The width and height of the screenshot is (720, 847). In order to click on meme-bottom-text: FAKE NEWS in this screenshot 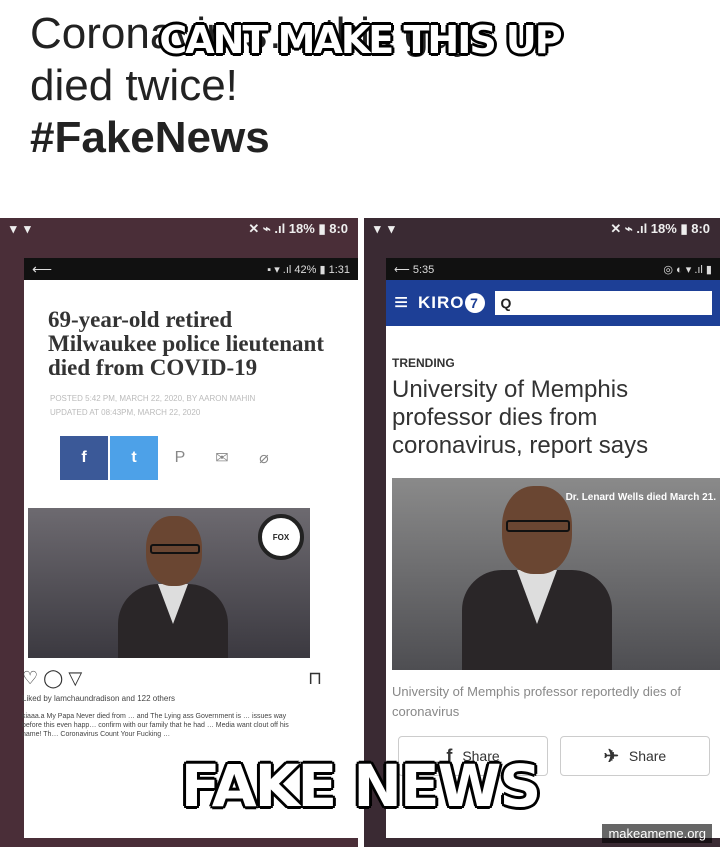, I will do `click(361, 786)`.